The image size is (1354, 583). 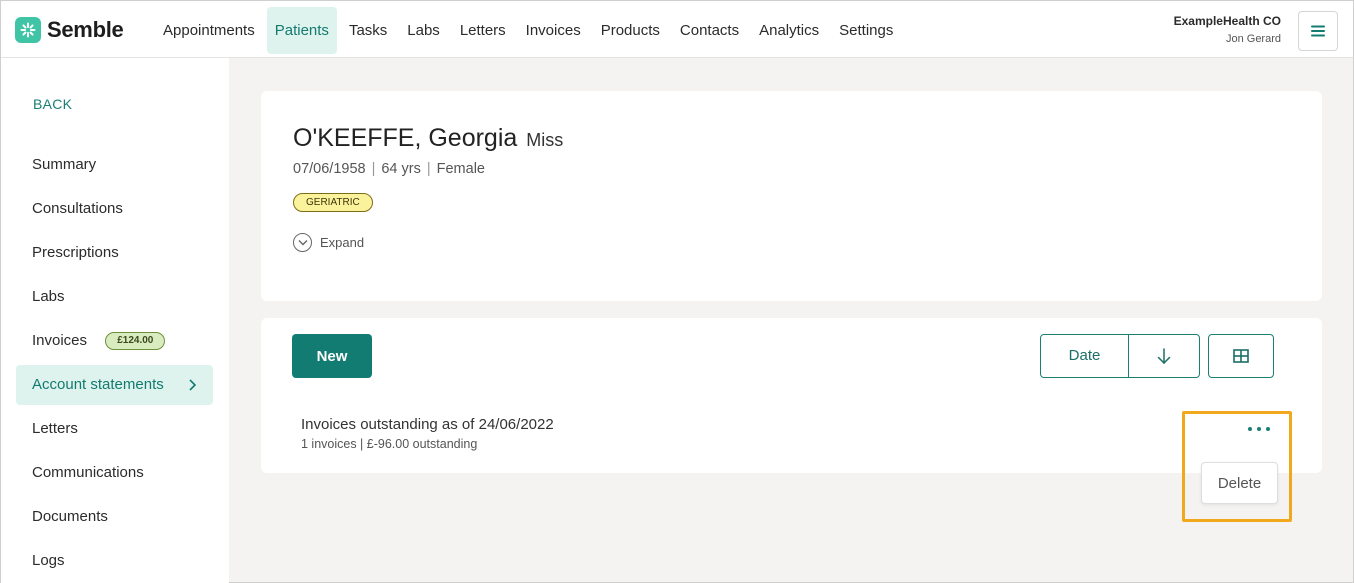 What do you see at coordinates (427, 424) in the screenshot?
I see `statement-title: Invoices outstanding as of 24/06/2022` at bounding box center [427, 424].